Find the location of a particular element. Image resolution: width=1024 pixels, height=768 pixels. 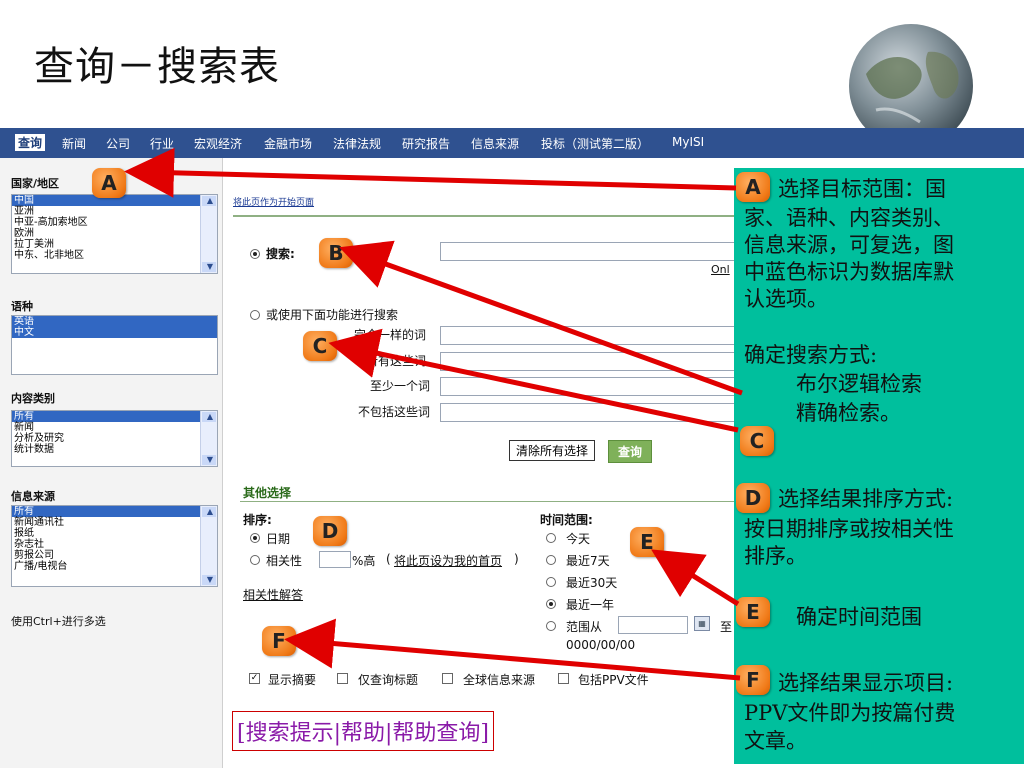

arrow-f is located at coordinates (512, 649).